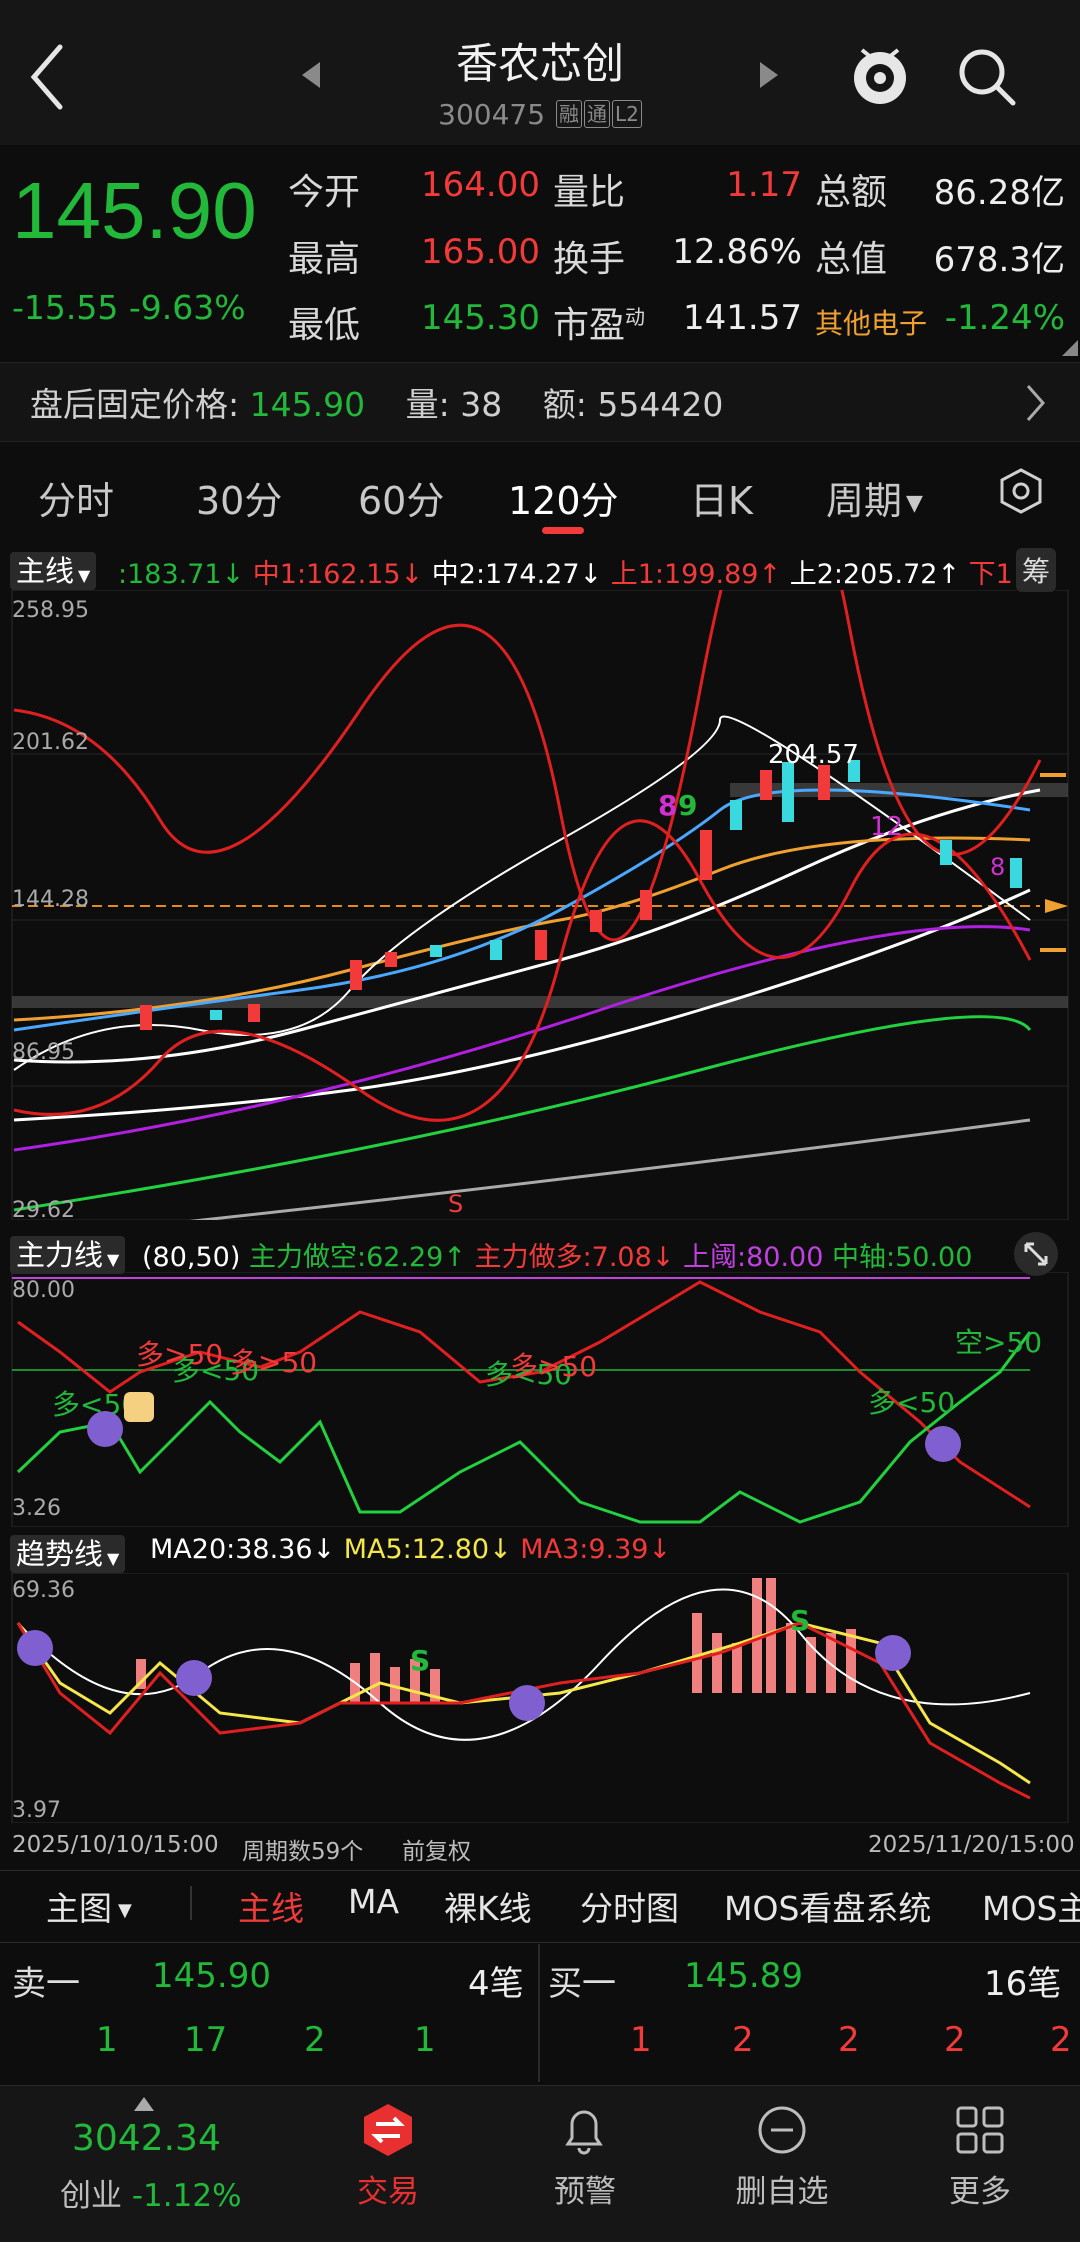 Image resolution: width=1080 pixels, height=2242 pixels. Describe the element at coordinates (742, 318) in the screenshot. I see `pe-value: 141.57` at that location.